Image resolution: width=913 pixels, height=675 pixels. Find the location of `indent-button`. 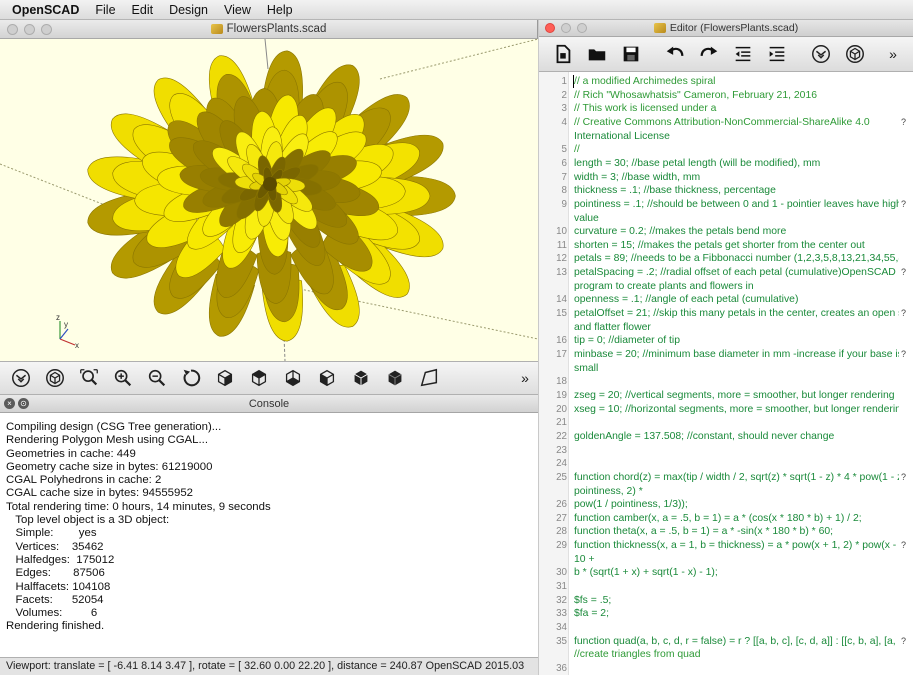

indent-button is located at coordinates (777, 54).